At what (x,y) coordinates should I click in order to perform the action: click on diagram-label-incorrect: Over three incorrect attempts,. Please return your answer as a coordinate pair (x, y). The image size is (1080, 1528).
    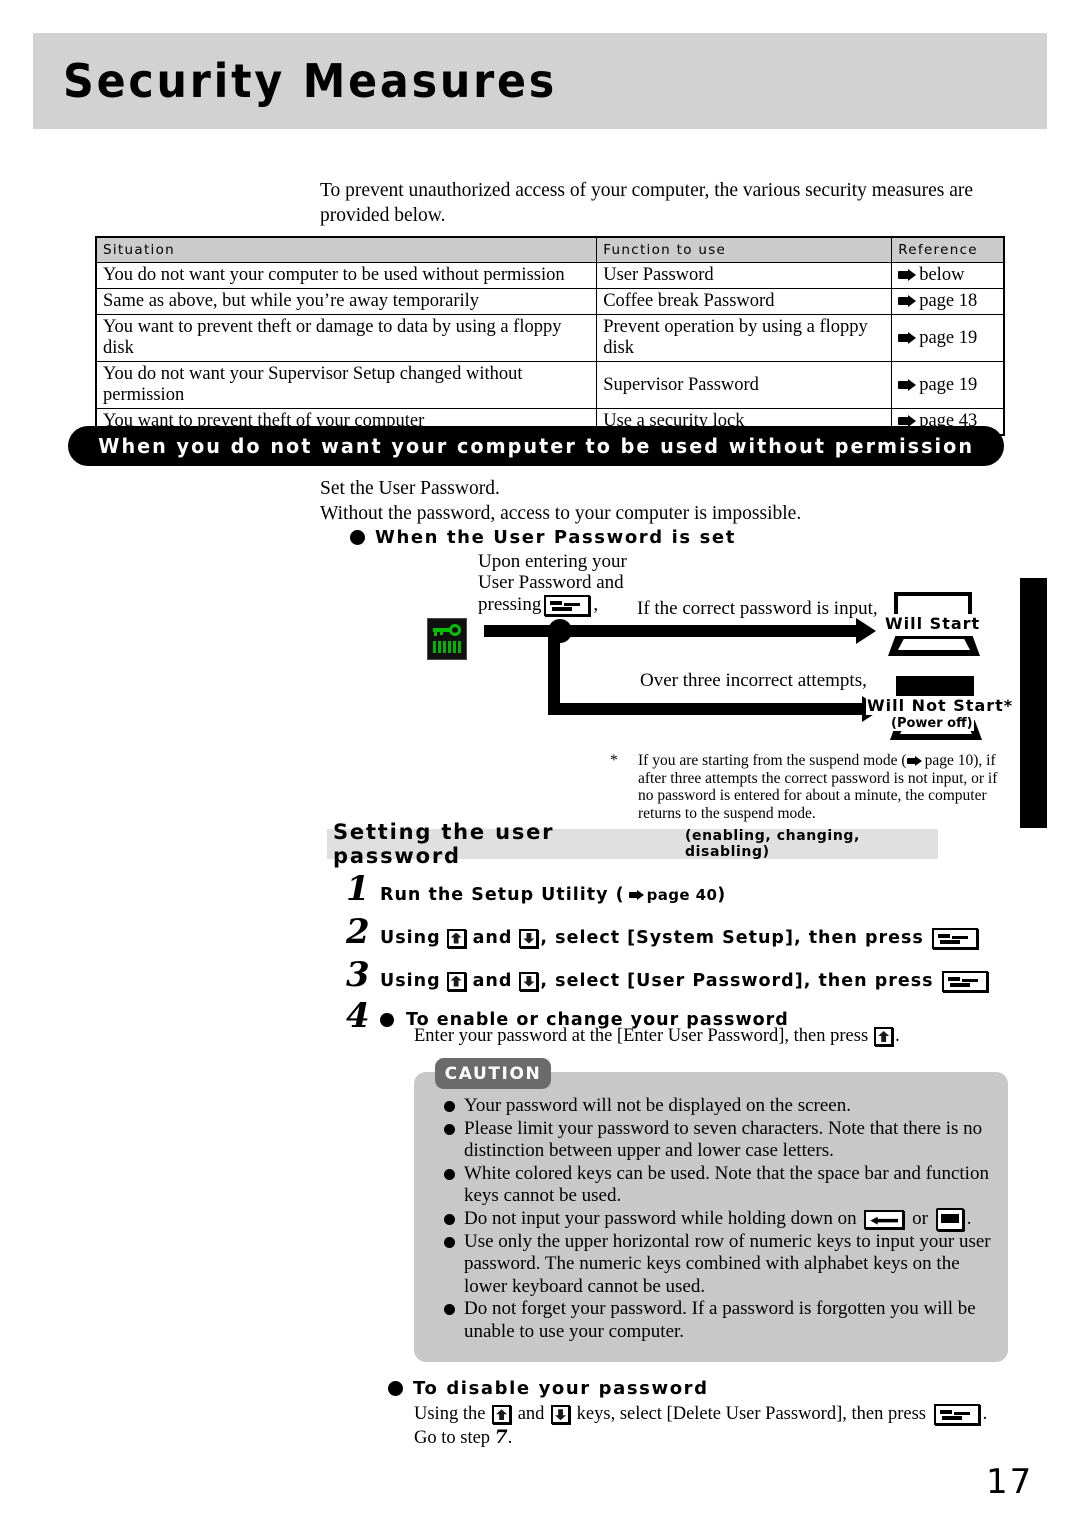
    Looking at the image, I should click on (753, 680).